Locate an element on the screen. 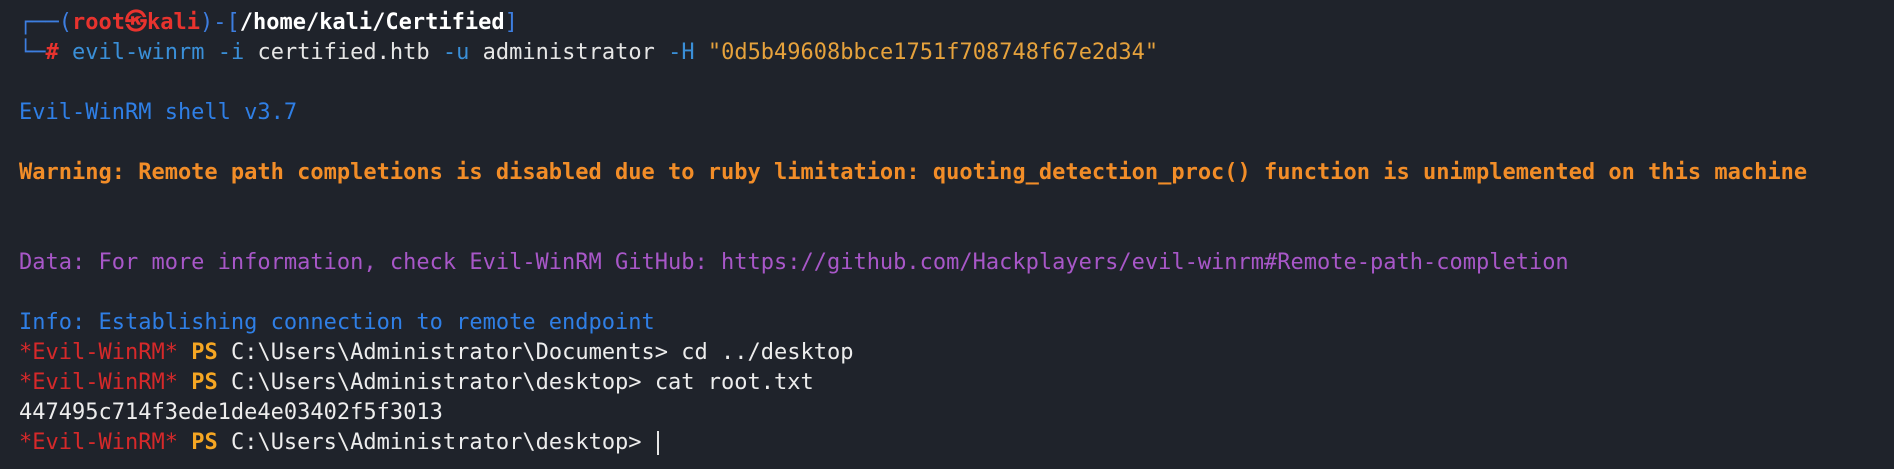 The height and width of the screenshot is (469, 1894). prompt-frame-mid: )-[ is located at coordinates (219, 22).